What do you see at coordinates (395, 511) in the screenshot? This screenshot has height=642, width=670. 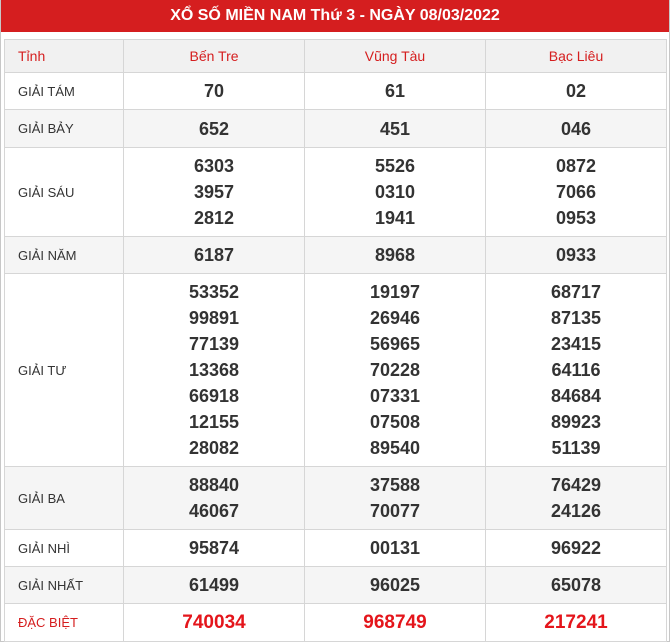 I see `result-number: 70077` at bounding box center [395, 511].